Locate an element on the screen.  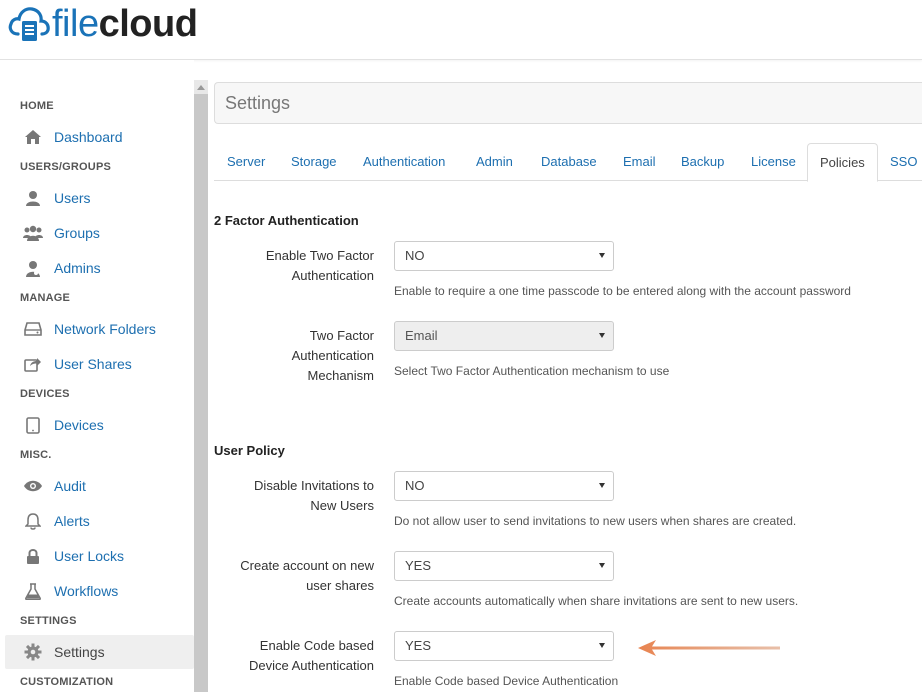
sidebar-item-user-locks: User Locks is located at coordinates (97, 556).